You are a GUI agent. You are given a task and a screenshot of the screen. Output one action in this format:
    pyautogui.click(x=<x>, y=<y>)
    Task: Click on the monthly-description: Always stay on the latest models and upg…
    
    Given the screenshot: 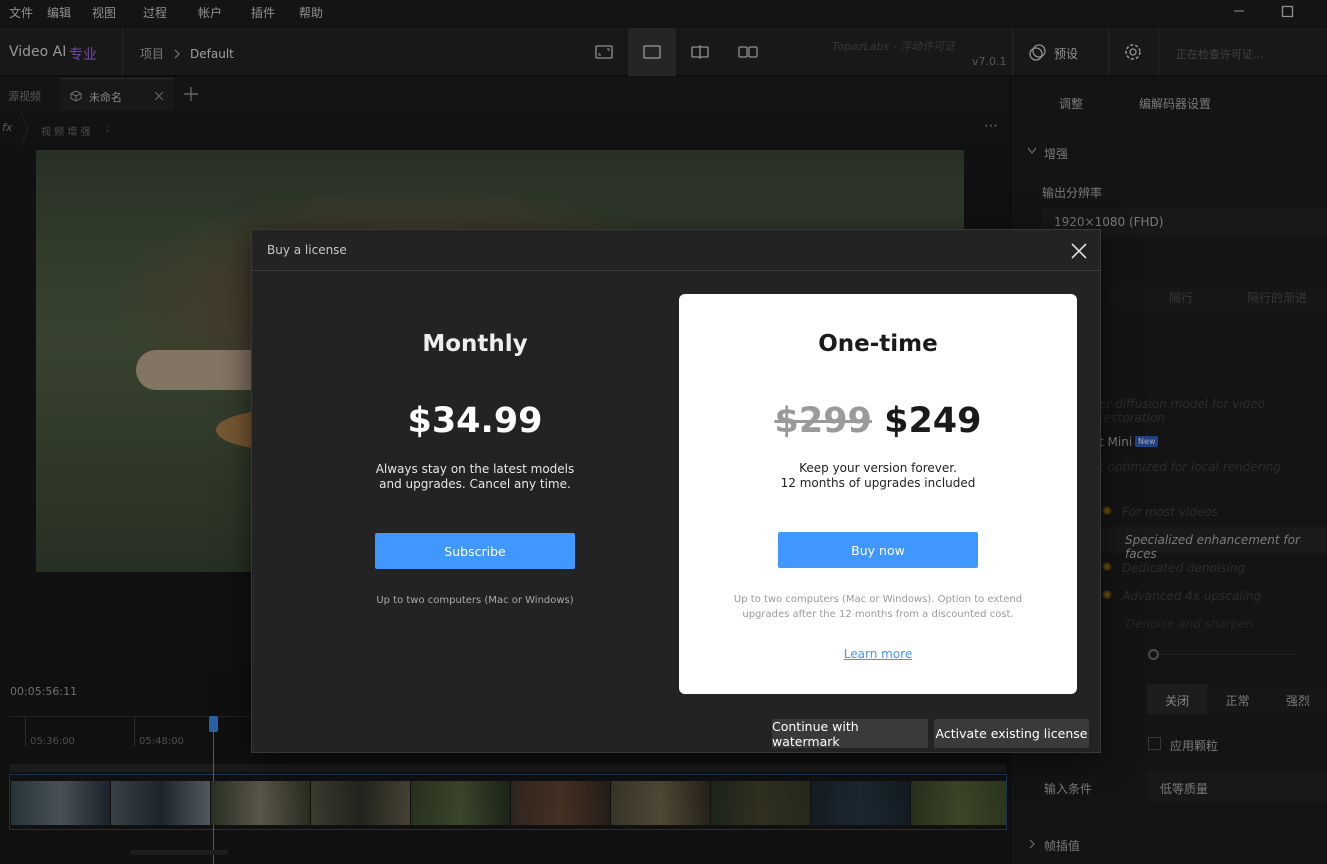 What is the action you would take?
    pyautogui.click(x=475, y=477)
    